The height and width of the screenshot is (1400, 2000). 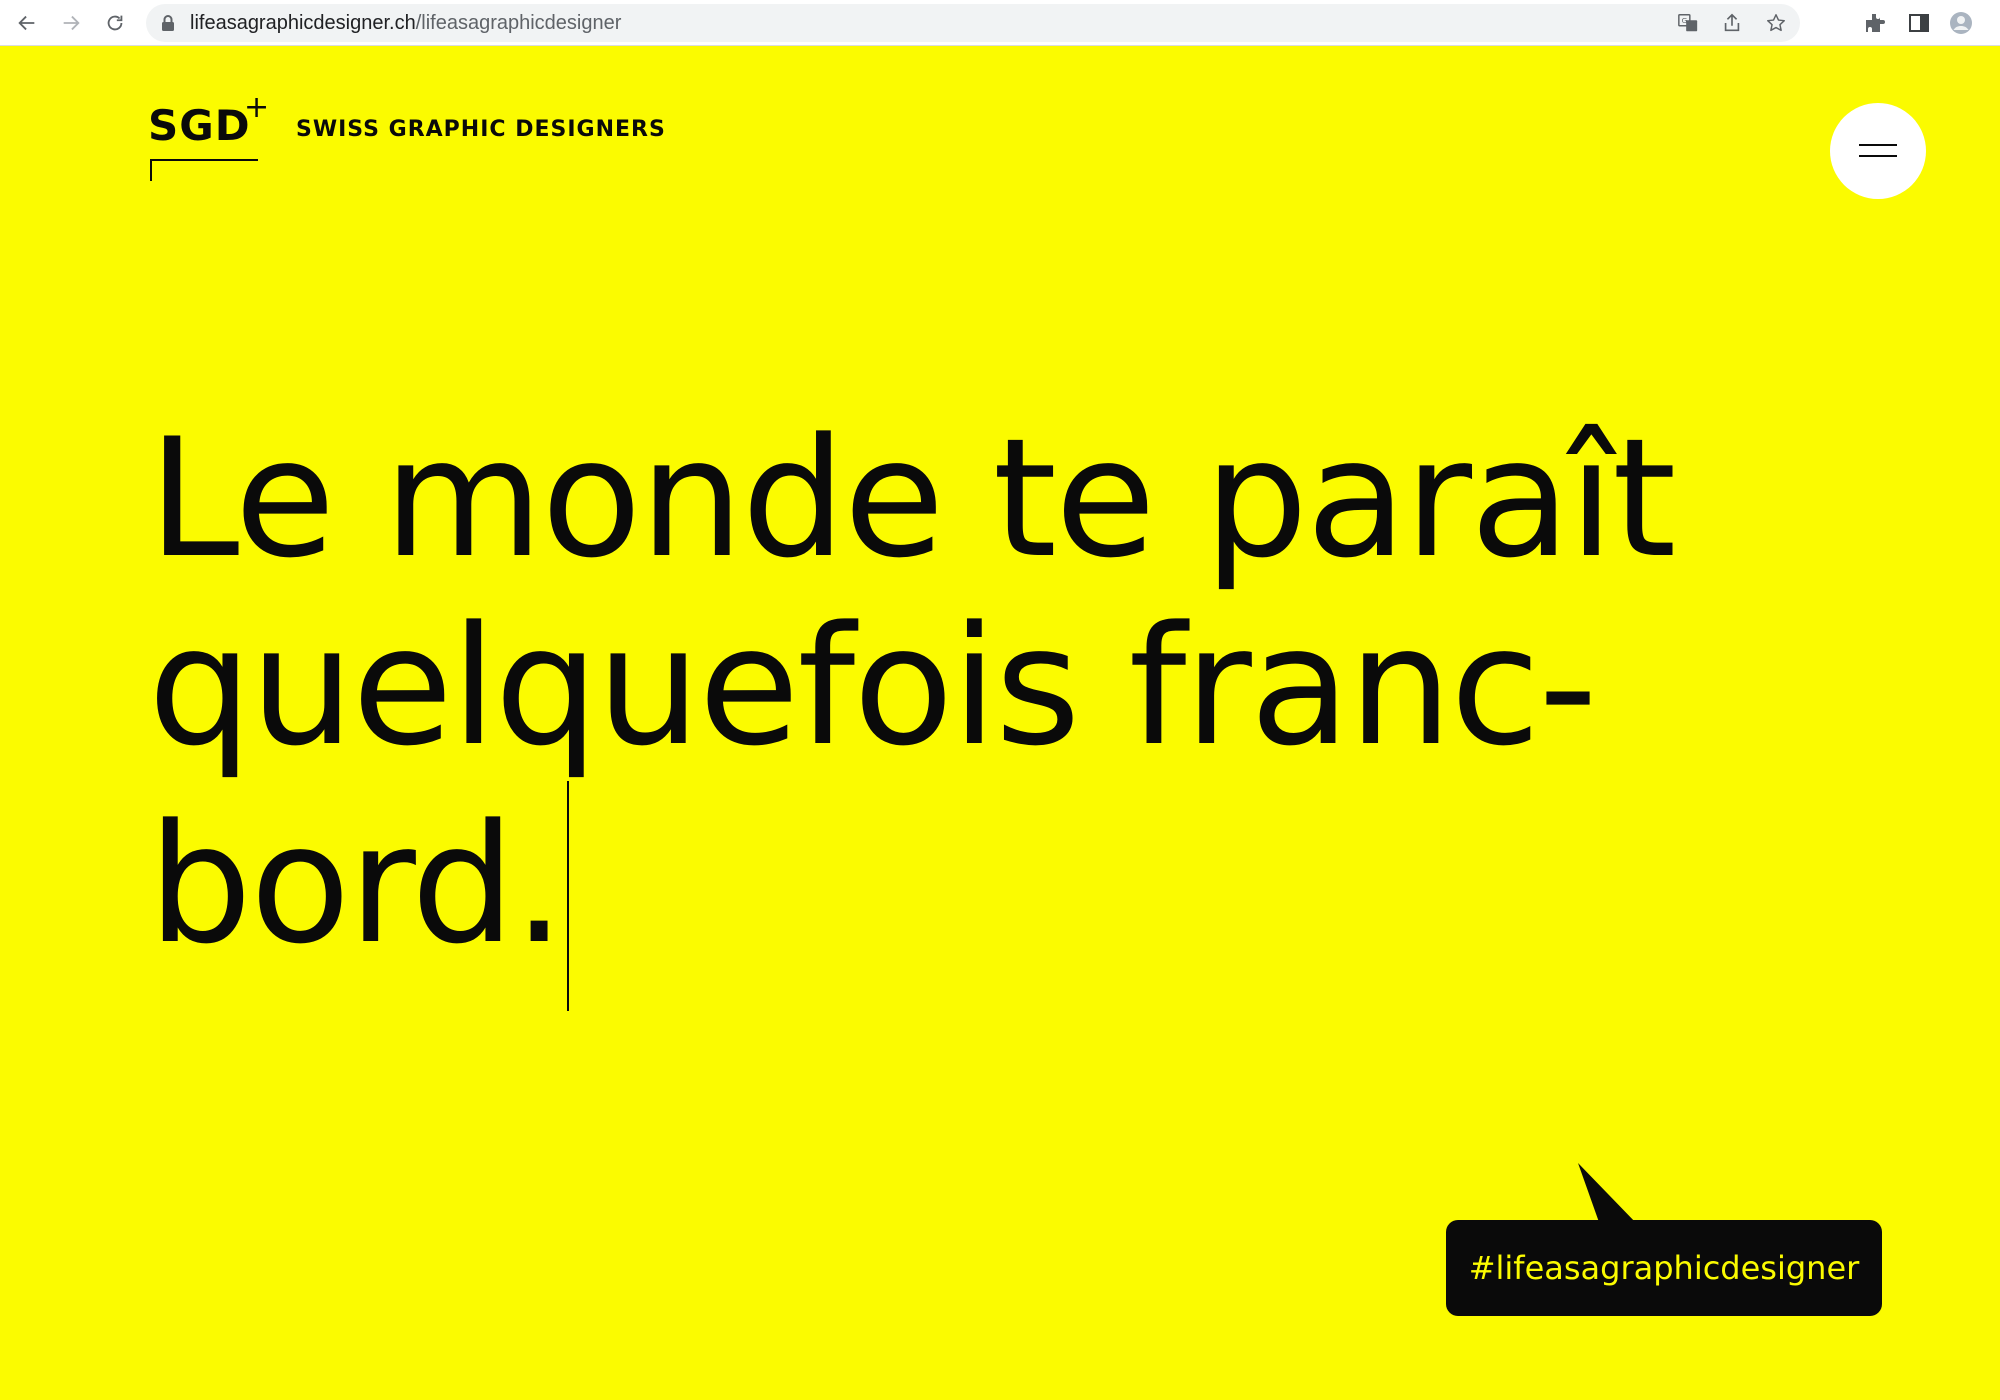 I want to click on reload-icon, so click(x=115, y=23).